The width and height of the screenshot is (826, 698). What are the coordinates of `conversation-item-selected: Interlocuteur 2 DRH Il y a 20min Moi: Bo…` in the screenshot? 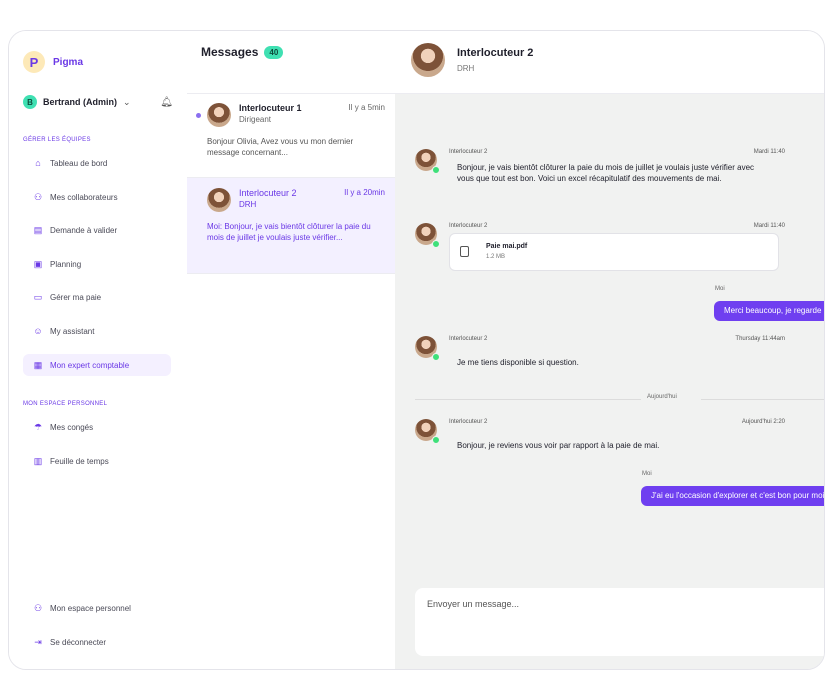 It's located at (291, 226).